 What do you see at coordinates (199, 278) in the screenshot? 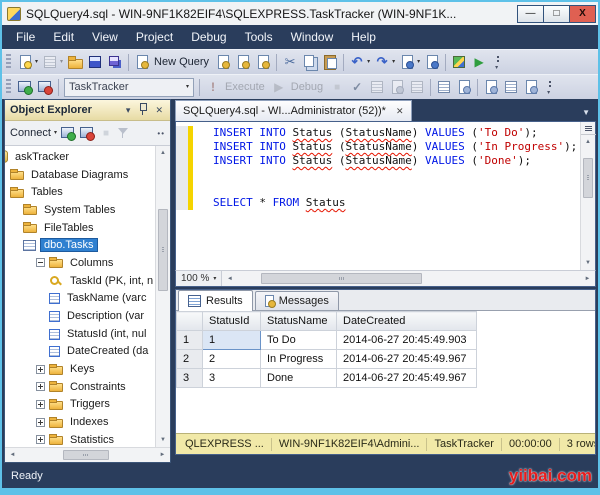
I see `zoom-dropdown: 100 % ▾` at bounding box center [199, 278].